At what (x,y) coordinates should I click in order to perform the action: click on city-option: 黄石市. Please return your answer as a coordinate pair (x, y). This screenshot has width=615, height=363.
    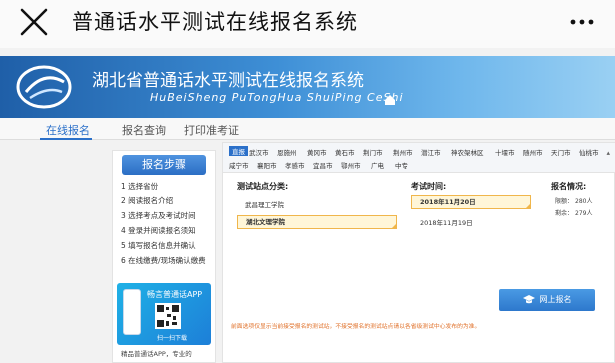
    Looking at the image, I should click on (345, 152).